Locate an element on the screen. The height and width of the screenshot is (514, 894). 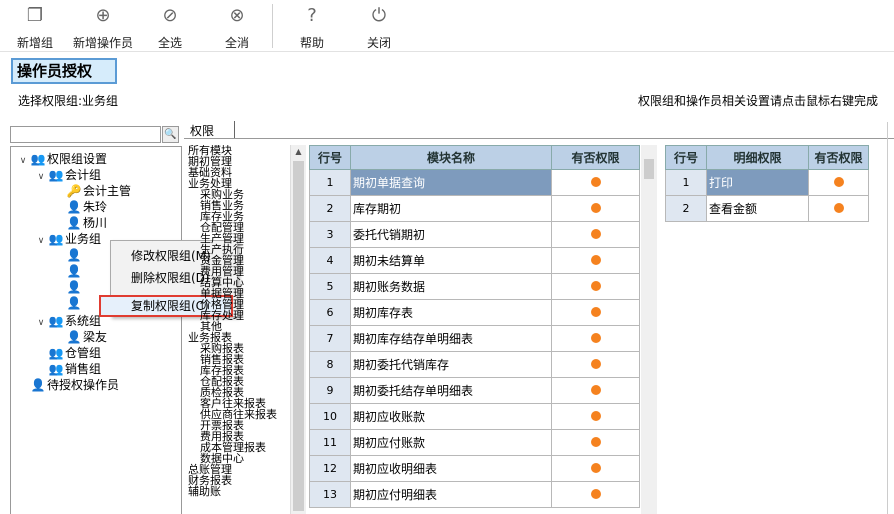
tree-operator: 👤 梁友 is located at coordinates (86, 337).